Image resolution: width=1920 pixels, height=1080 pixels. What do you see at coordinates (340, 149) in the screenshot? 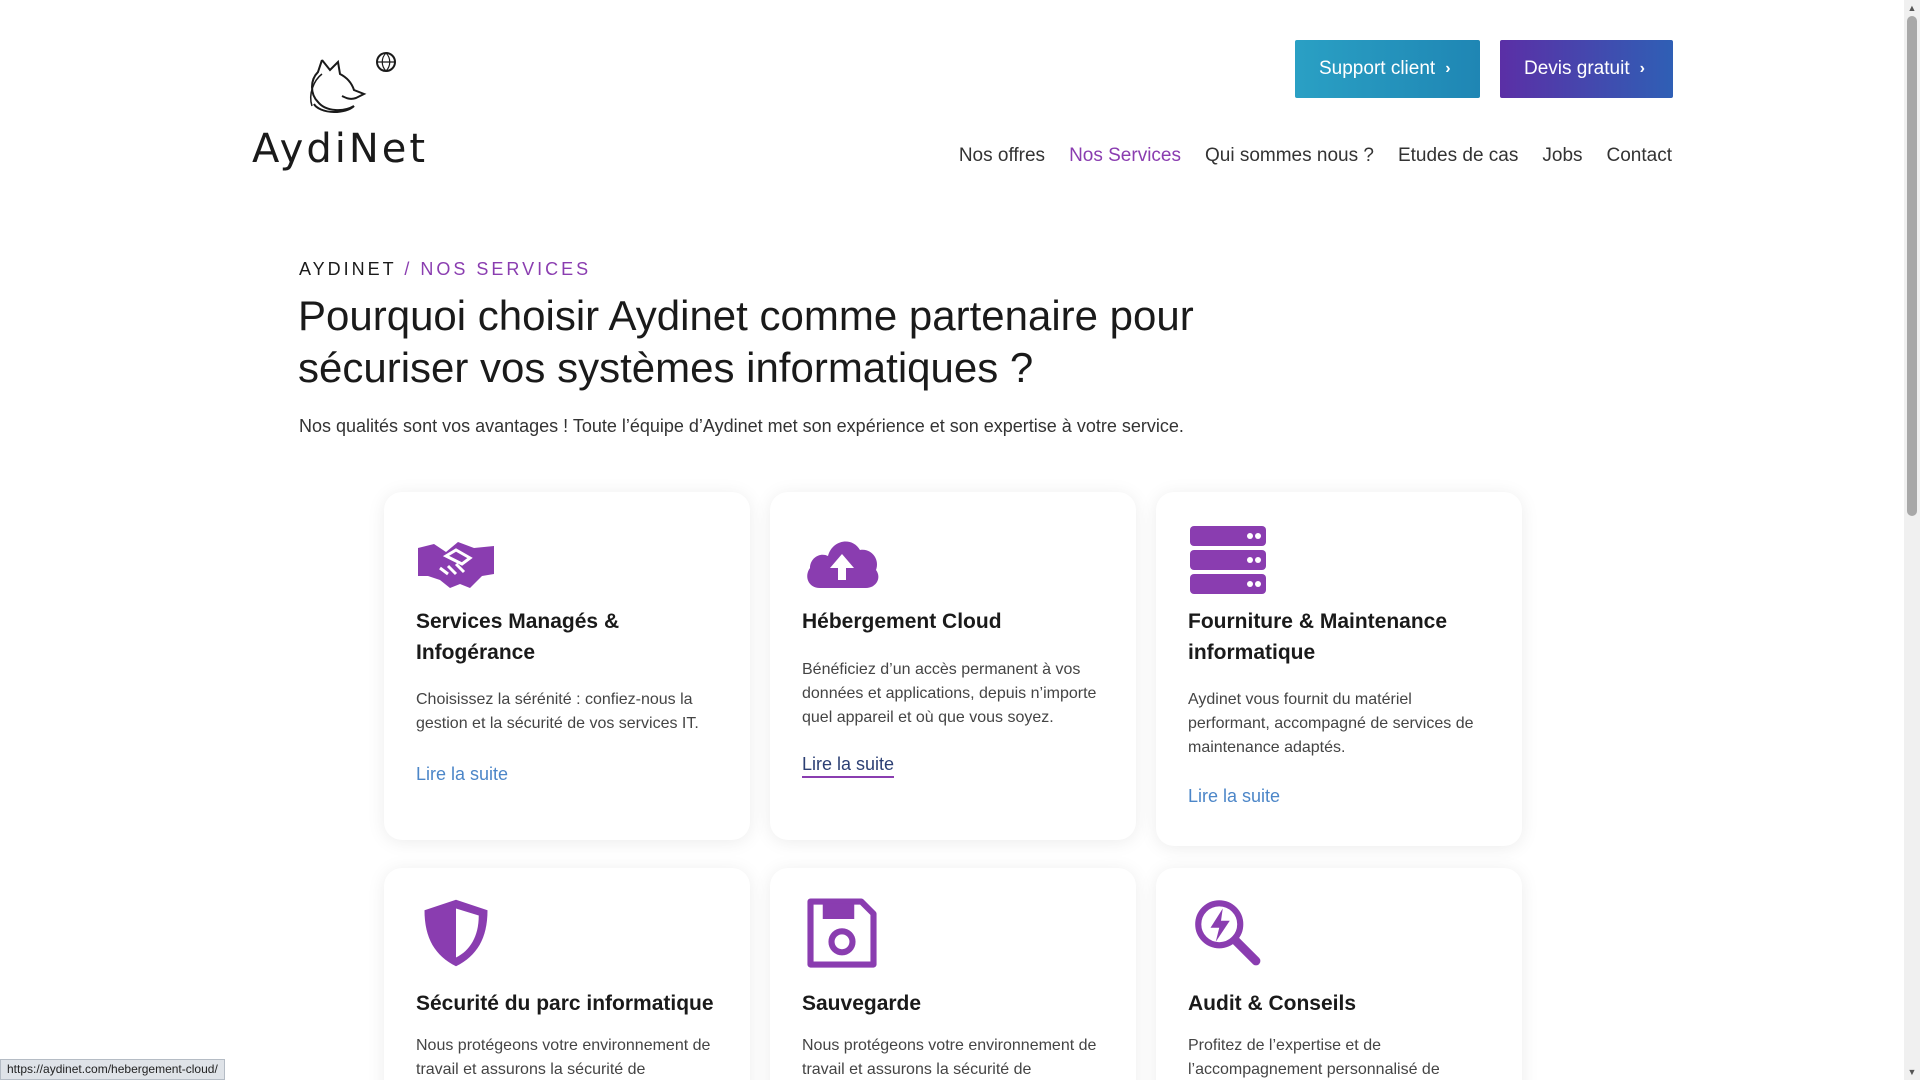
I see `logo-wordmark: AydiNet` at bounding box center [340, 149].